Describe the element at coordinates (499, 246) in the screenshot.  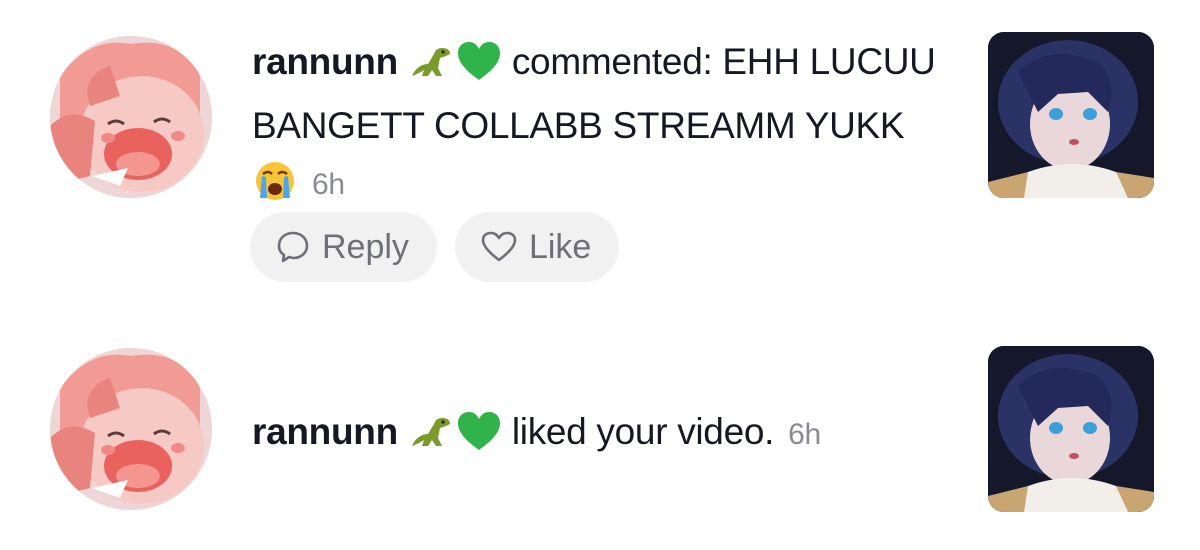
I see `heart-outline-icon` at that location.